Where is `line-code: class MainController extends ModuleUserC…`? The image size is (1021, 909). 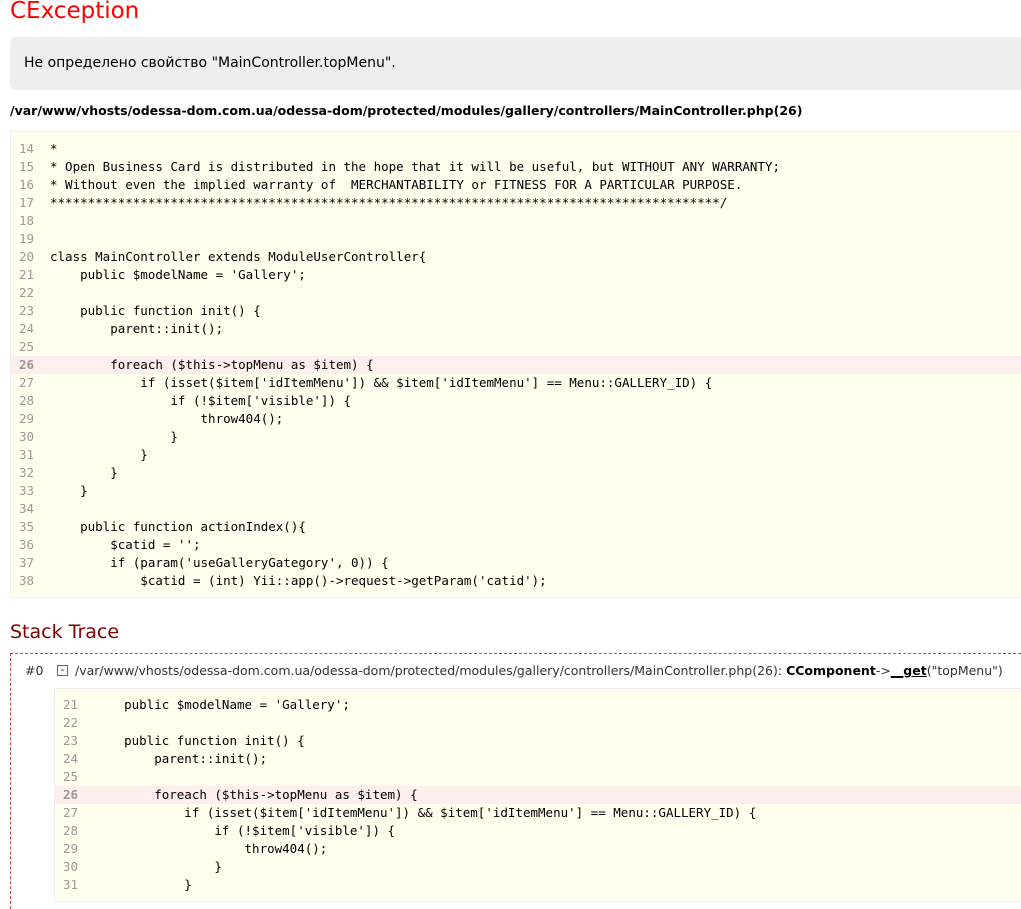 line-code: class MainController extends ModuleUserC… is located at coordinates (238, 256).